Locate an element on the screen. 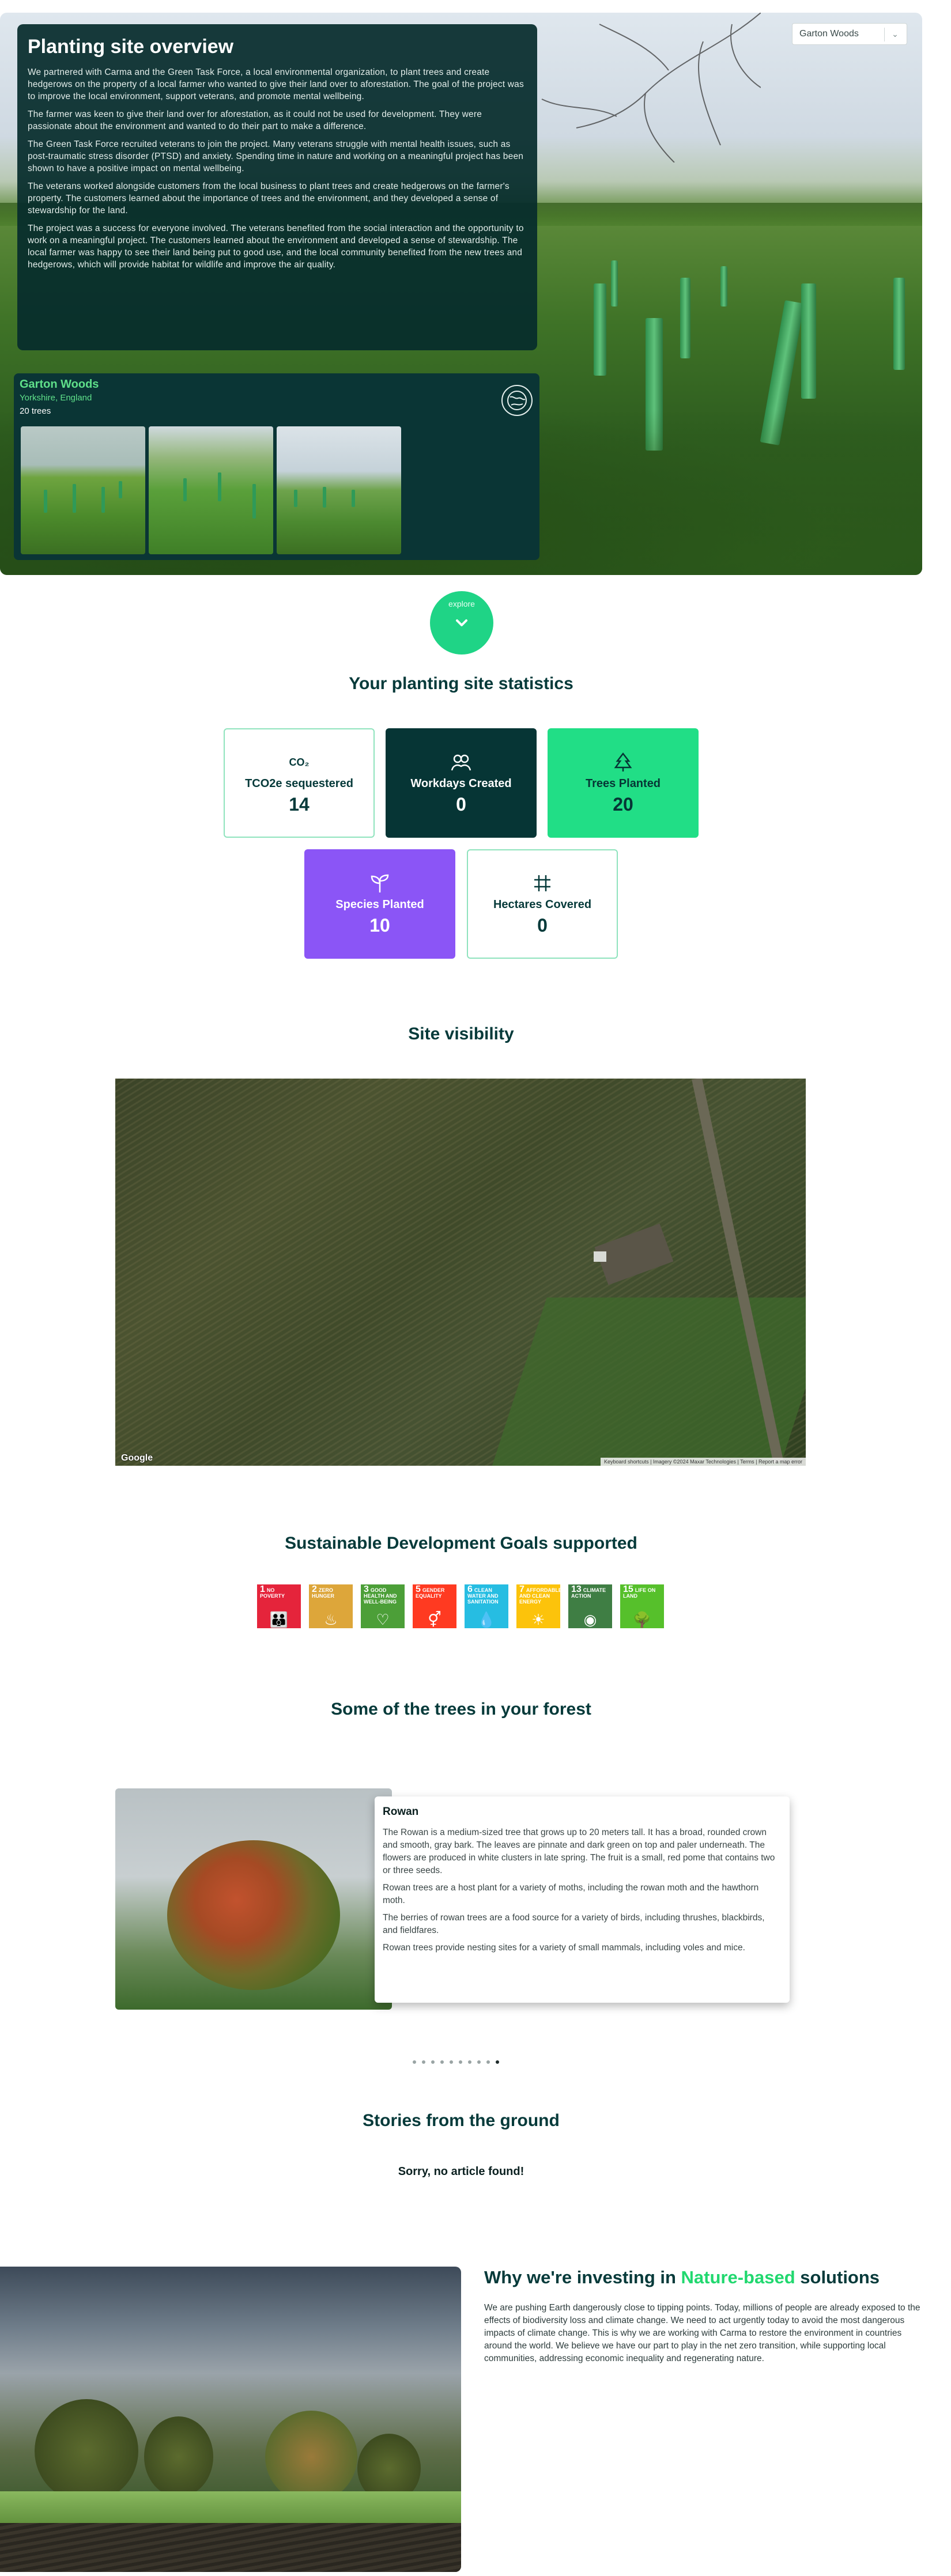 Image resolution: width=951 pixels, height=2576 pixels. overview-title: Planting site overview is located at coordinates (131, 47).